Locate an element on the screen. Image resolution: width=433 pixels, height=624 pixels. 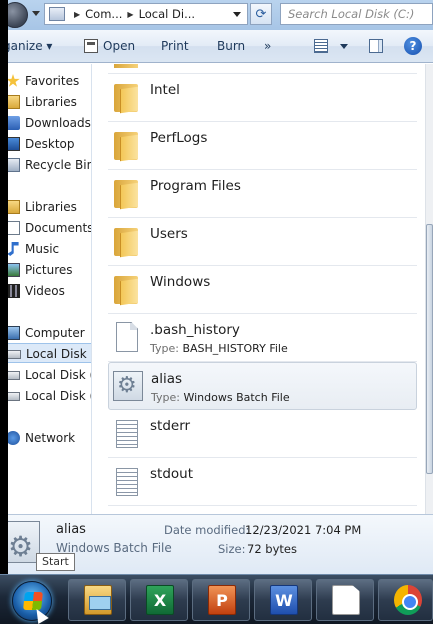
list-item-windows: Windows is located at coordinates (262, 290).